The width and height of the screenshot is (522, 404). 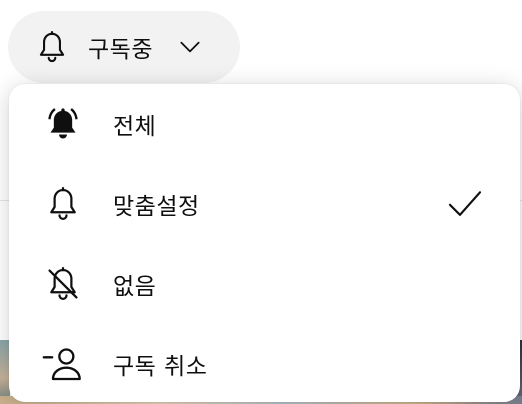 What do you see at coordinates (190, 47) in the screenshot?
I see `chevron-down-icon` at bounding box center [190, 47].